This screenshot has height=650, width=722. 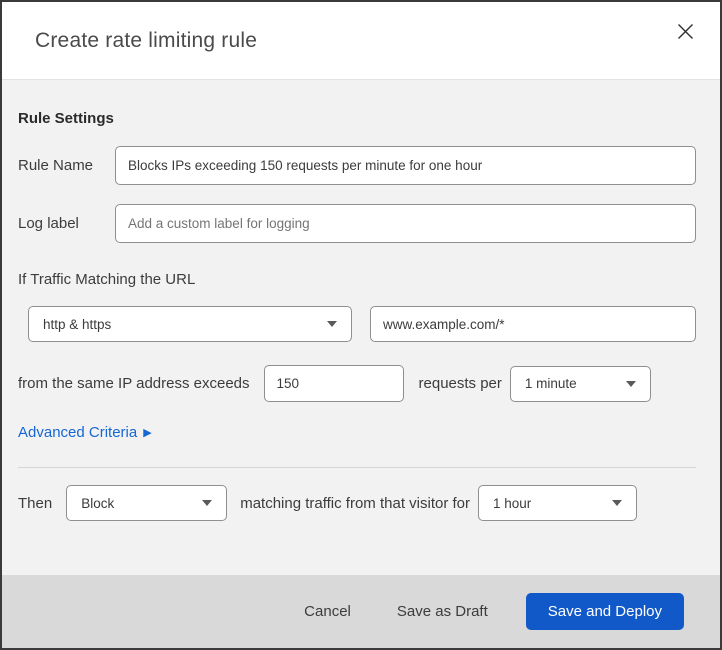 What do you see at coordinates (147, 503) in the screenshot?
I see `action-select: Block` at bounding box center [147, 503].